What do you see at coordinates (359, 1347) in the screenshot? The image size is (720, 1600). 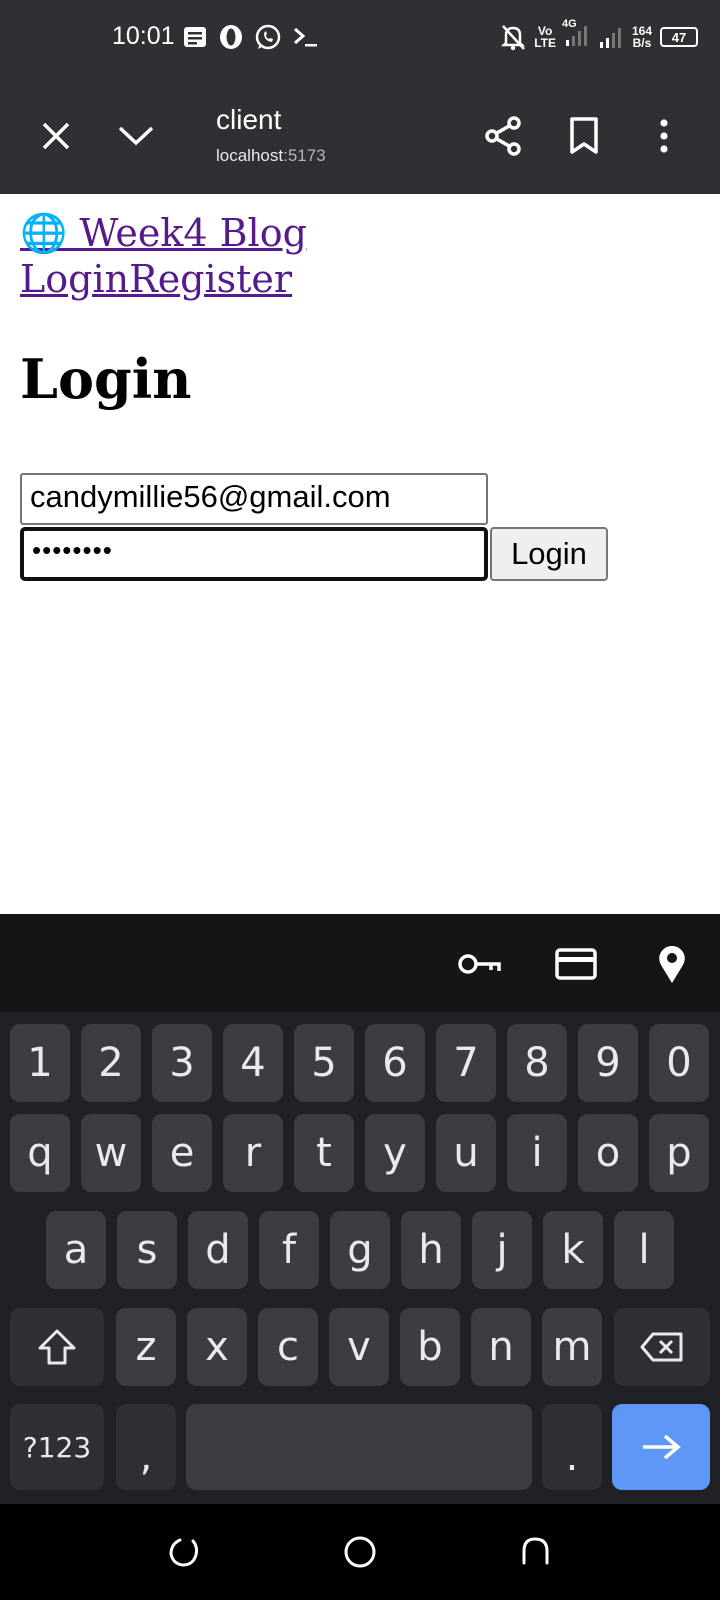 I see `key-v: v` at bounding box center [359, 1347].